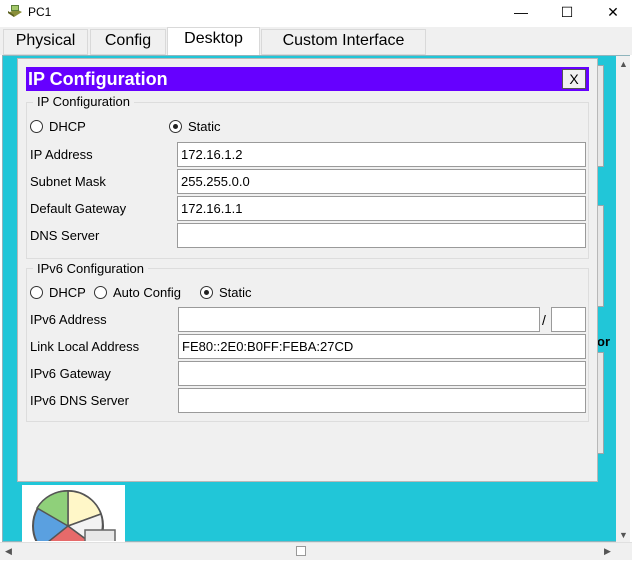  I want to click on ipv6-group-label: IPv6 Configuration, so click(90, 268).